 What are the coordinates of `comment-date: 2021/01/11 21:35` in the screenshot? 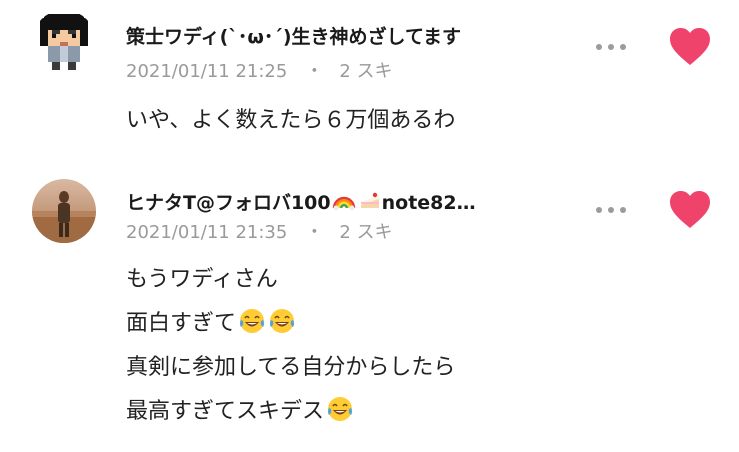 It's located at (207, 232).